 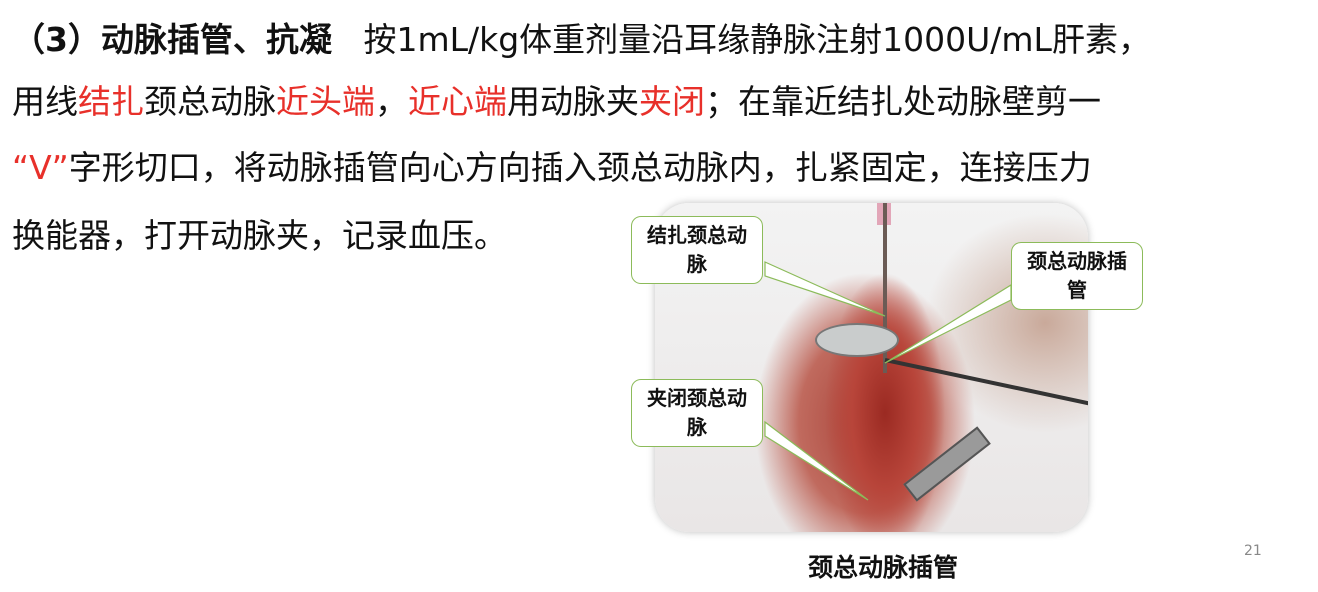 I want to click on paragraph-line-4: 换能器，打开动脉夹，记录血压。, so click(x=259, y=235).